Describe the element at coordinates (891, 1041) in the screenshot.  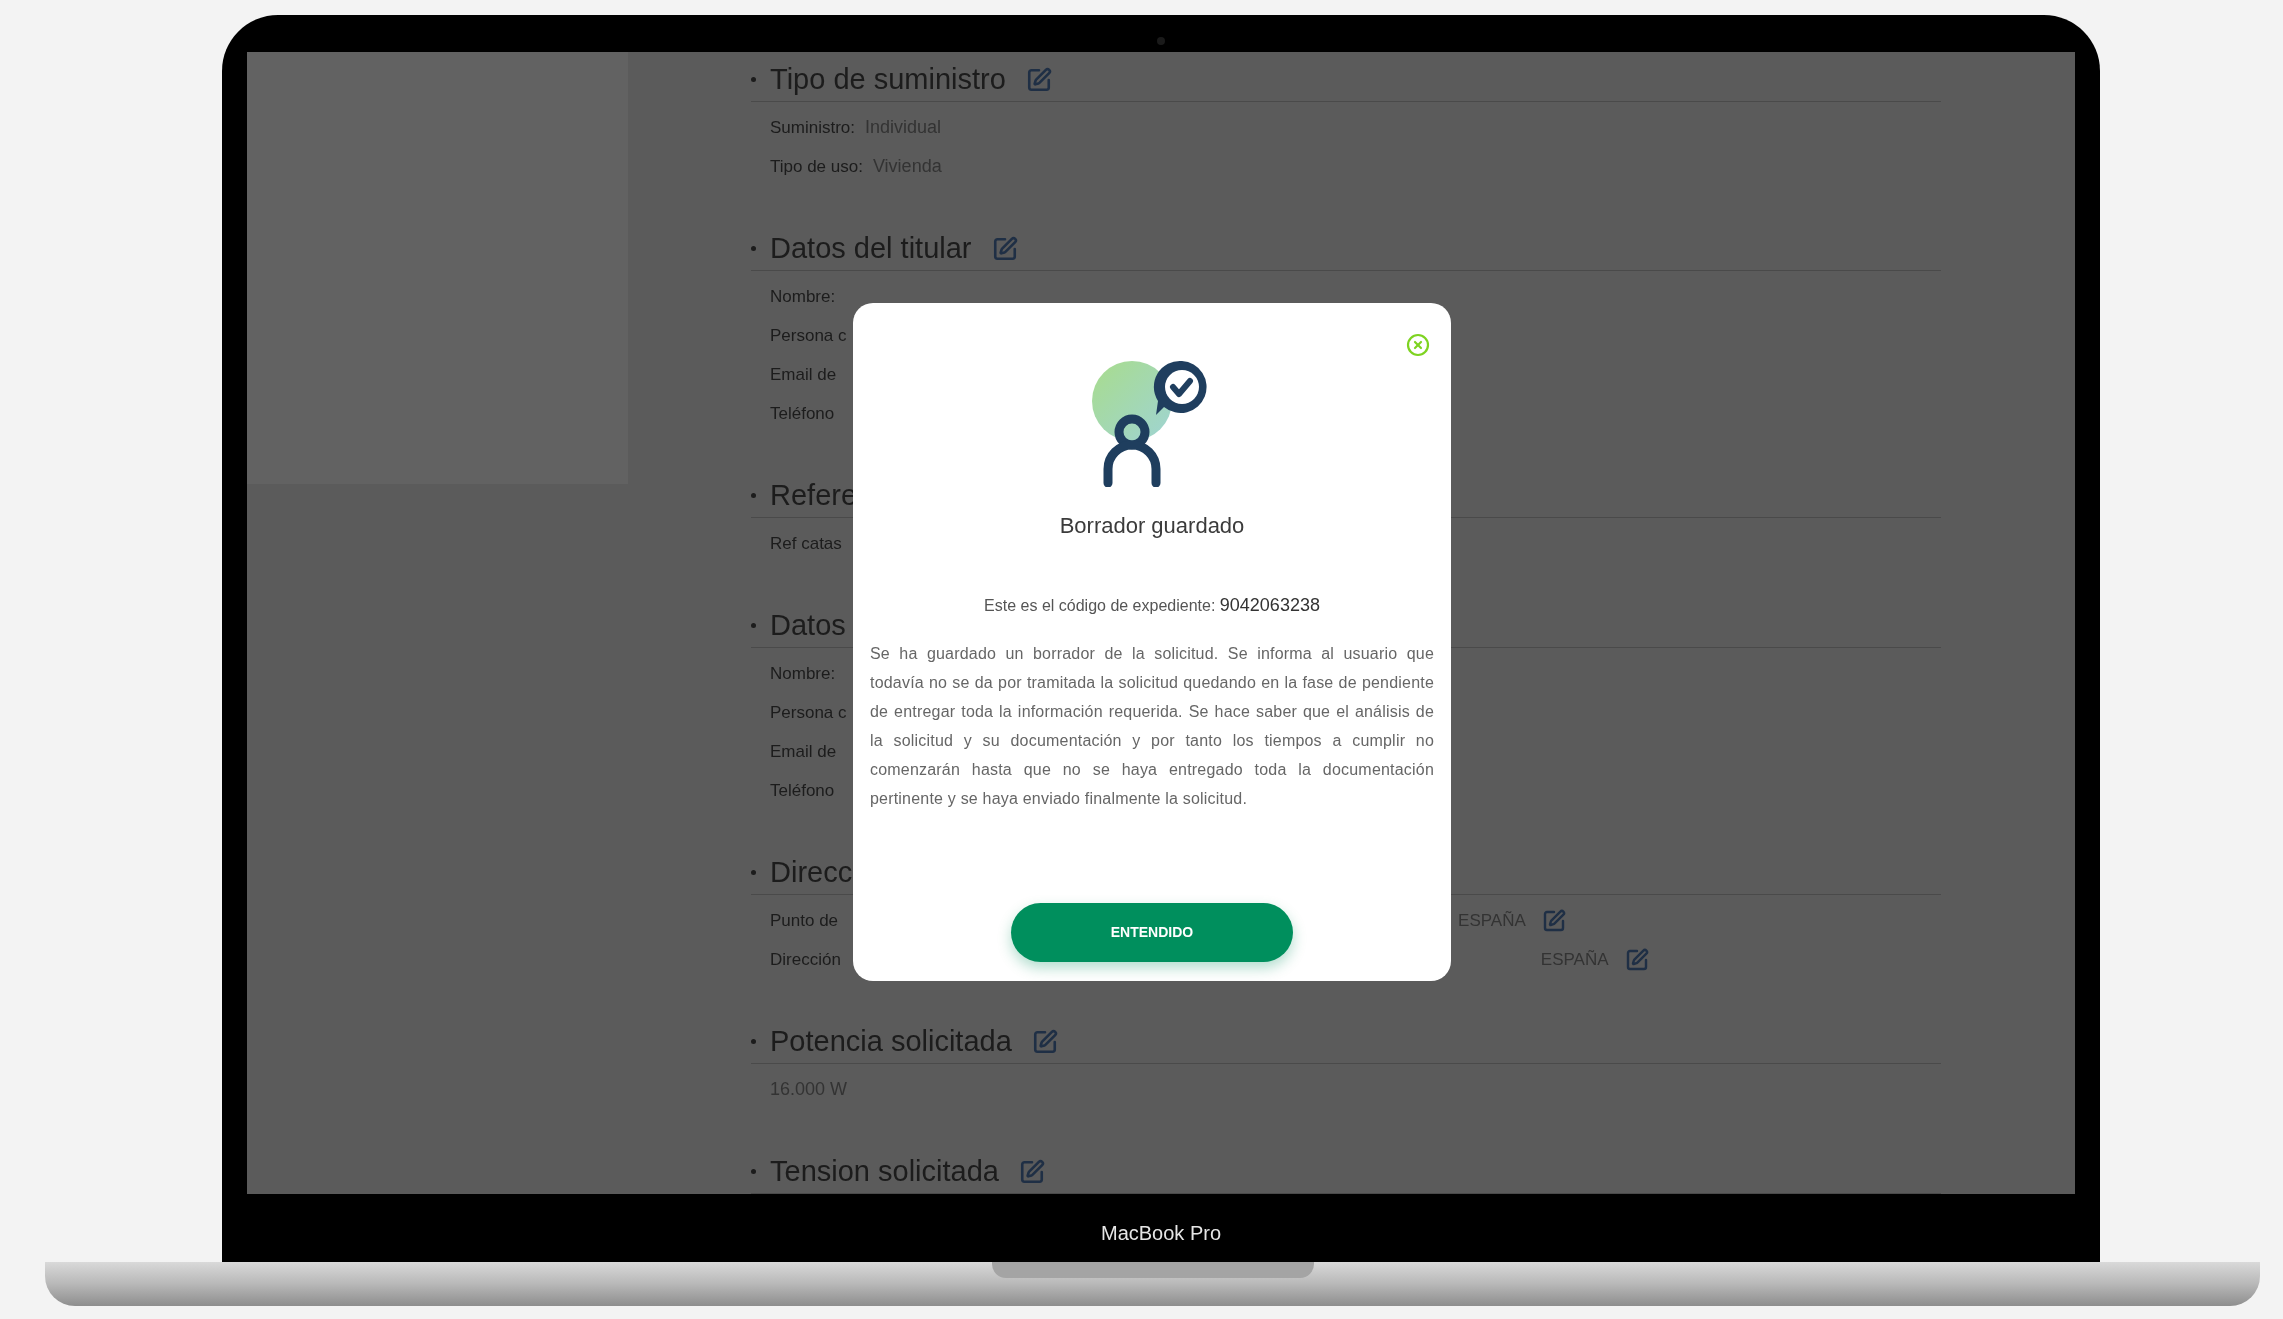
I see `section-heading: Potencia solicitada` at that location.